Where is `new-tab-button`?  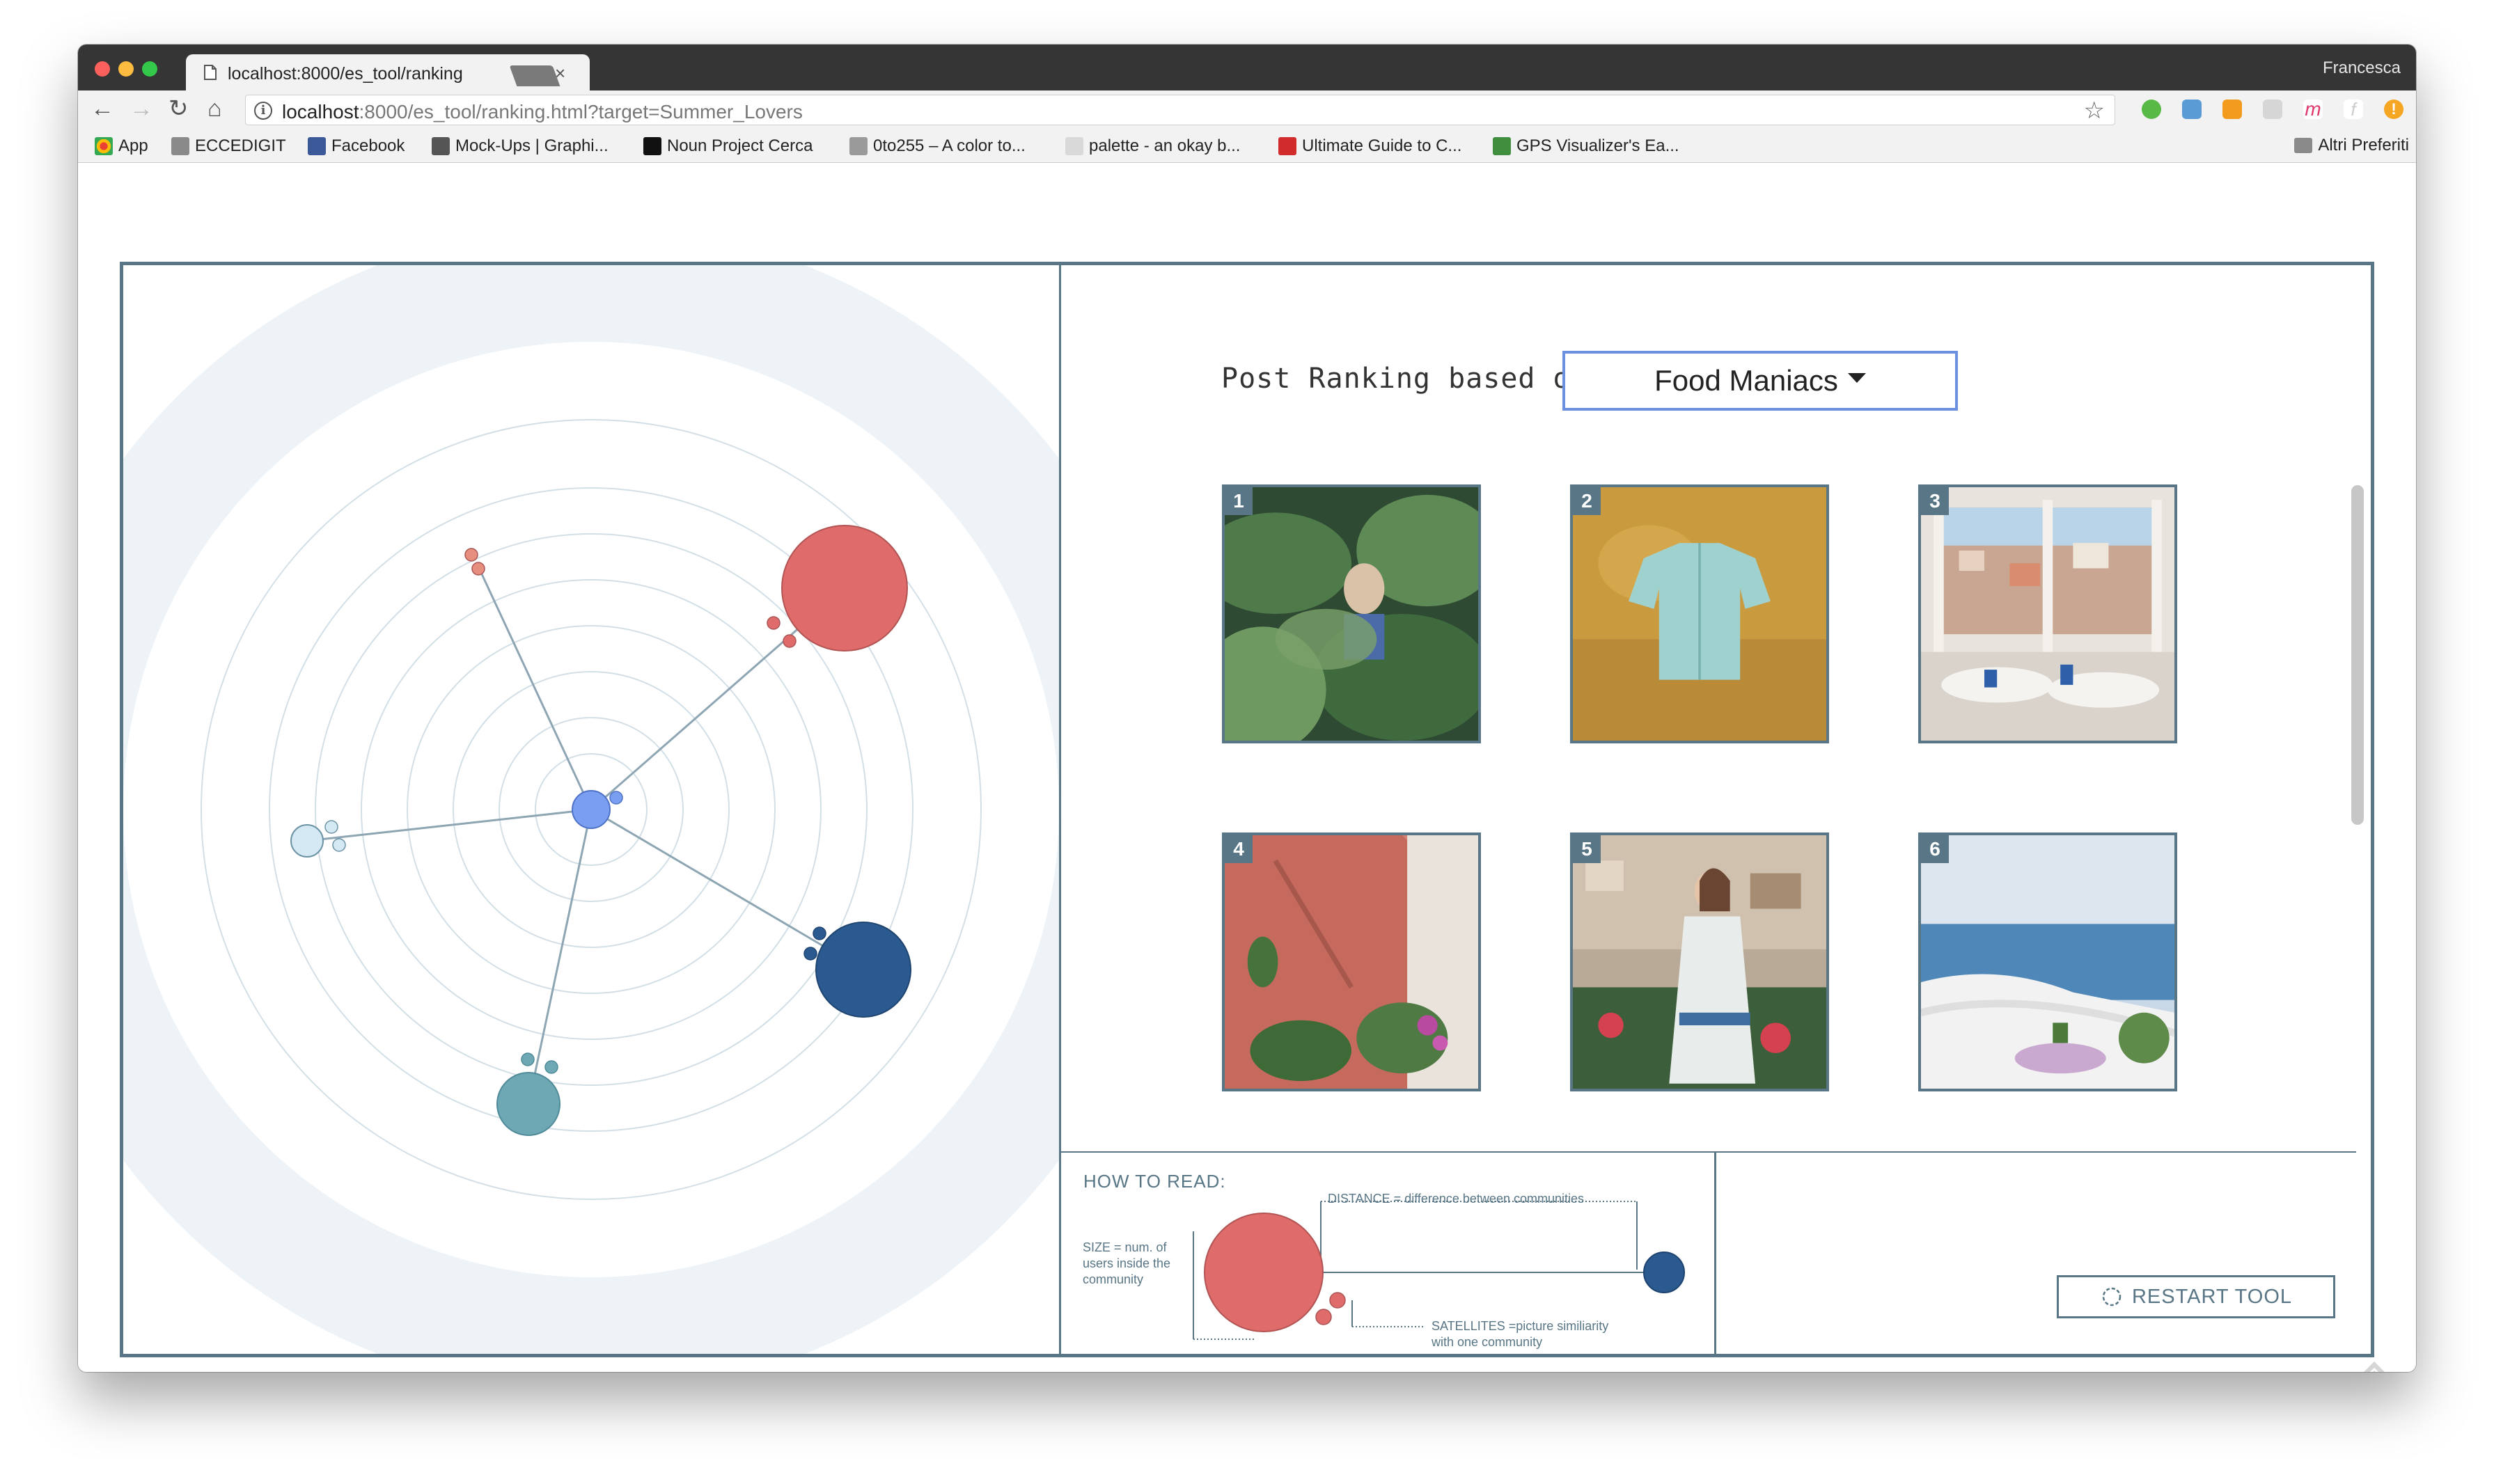 new-tab-button is located at coordinates (534, 75).